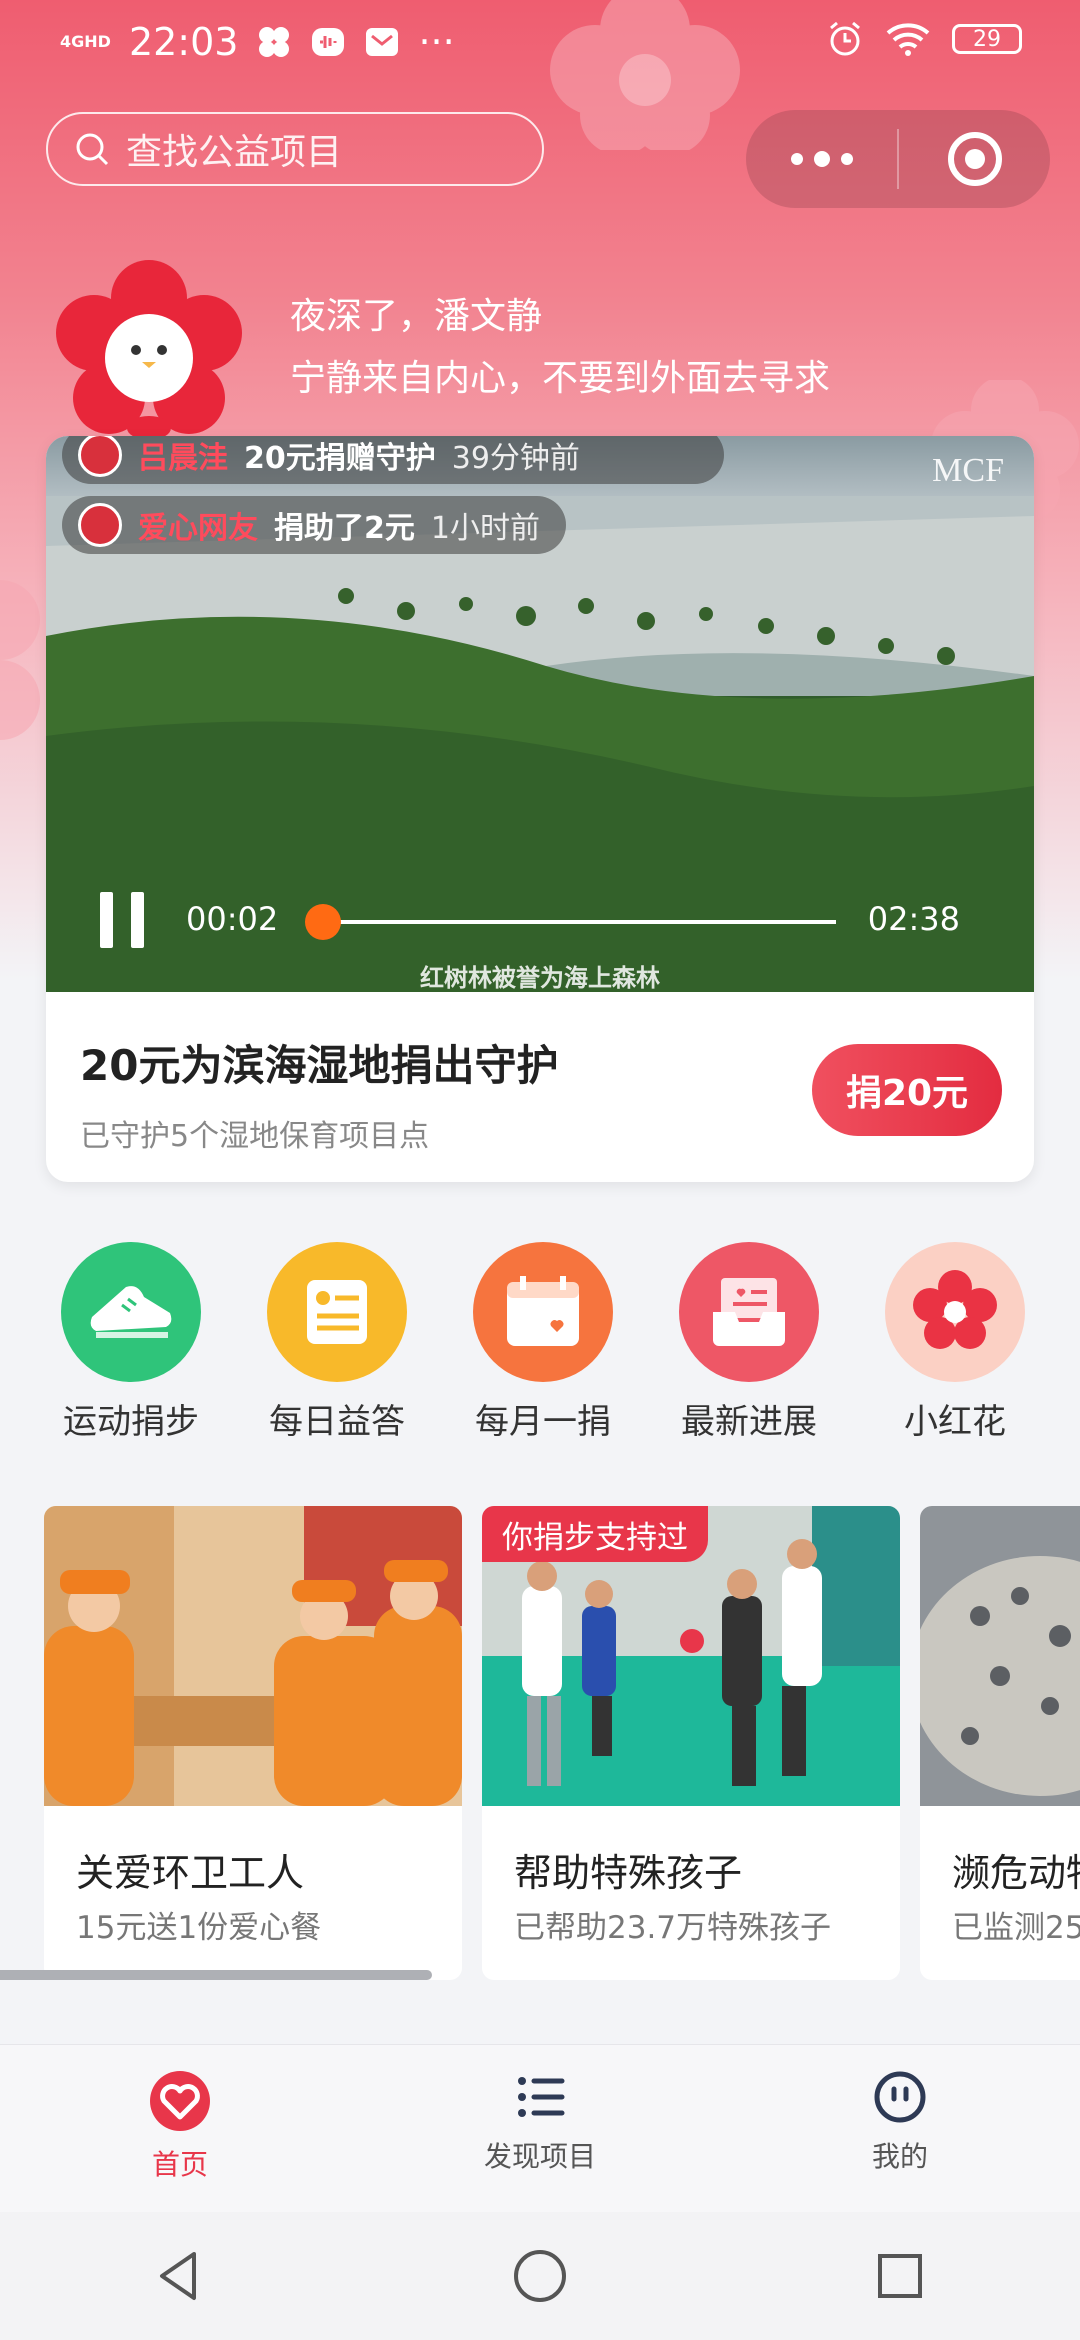  What do you see at coordinates (328, 42) in the screenshot?
I see `voice-app-icon` at bounding box center [328, 42].